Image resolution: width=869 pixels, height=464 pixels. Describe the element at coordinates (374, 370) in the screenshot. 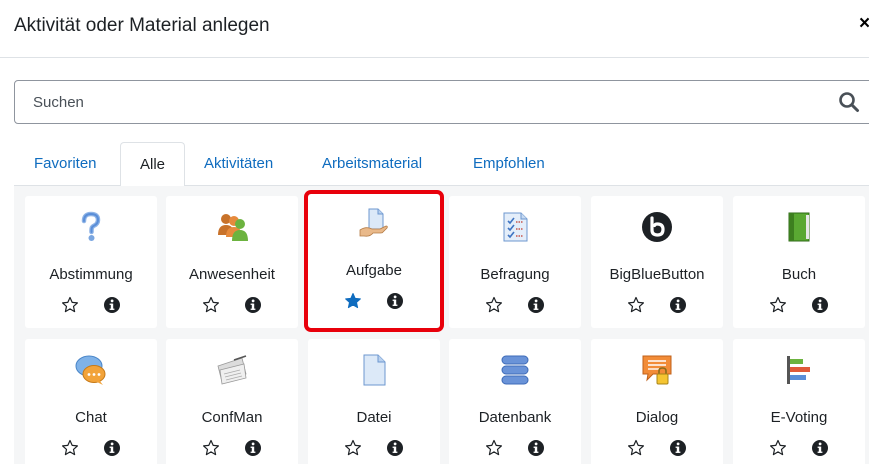

I see `file-icon` at that location.